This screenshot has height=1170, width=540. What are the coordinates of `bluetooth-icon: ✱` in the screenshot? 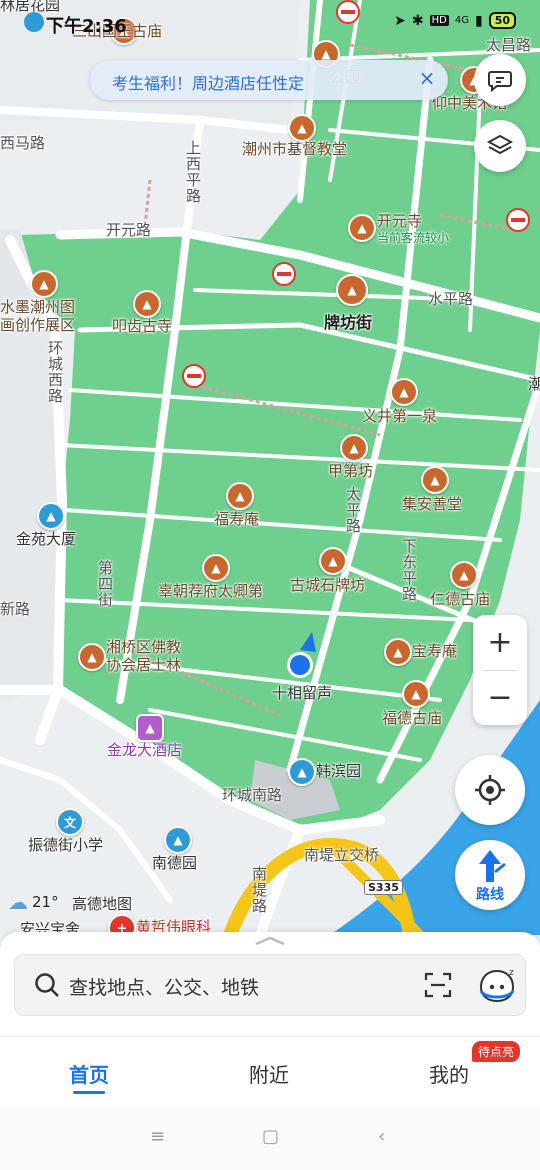 It's located at (417, 20).